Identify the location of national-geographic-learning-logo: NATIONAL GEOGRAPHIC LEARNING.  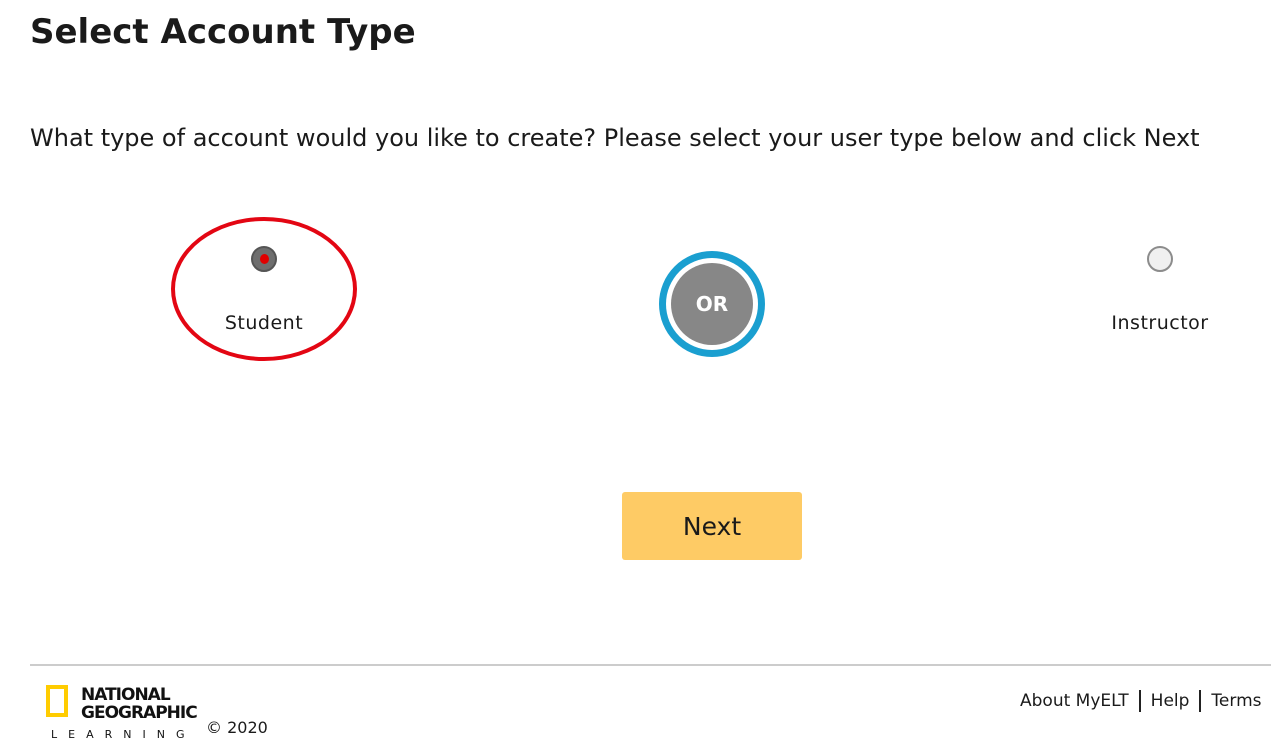
(121, 713).